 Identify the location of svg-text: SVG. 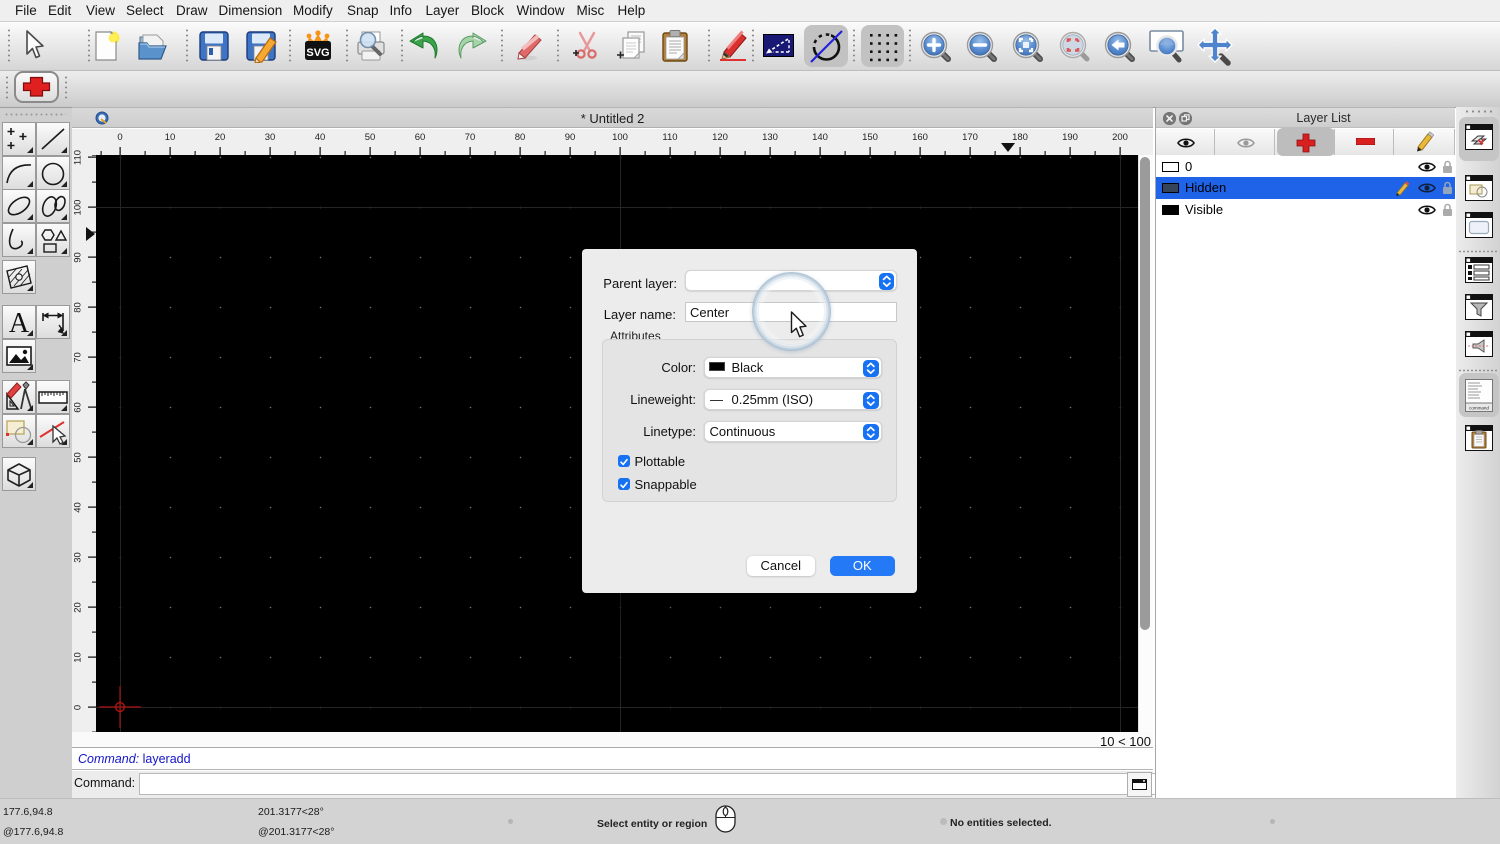
(317, 53).